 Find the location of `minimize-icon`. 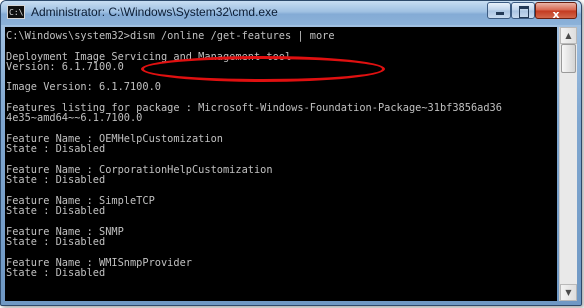

minimize-icon is located at coordinates (500, 13).